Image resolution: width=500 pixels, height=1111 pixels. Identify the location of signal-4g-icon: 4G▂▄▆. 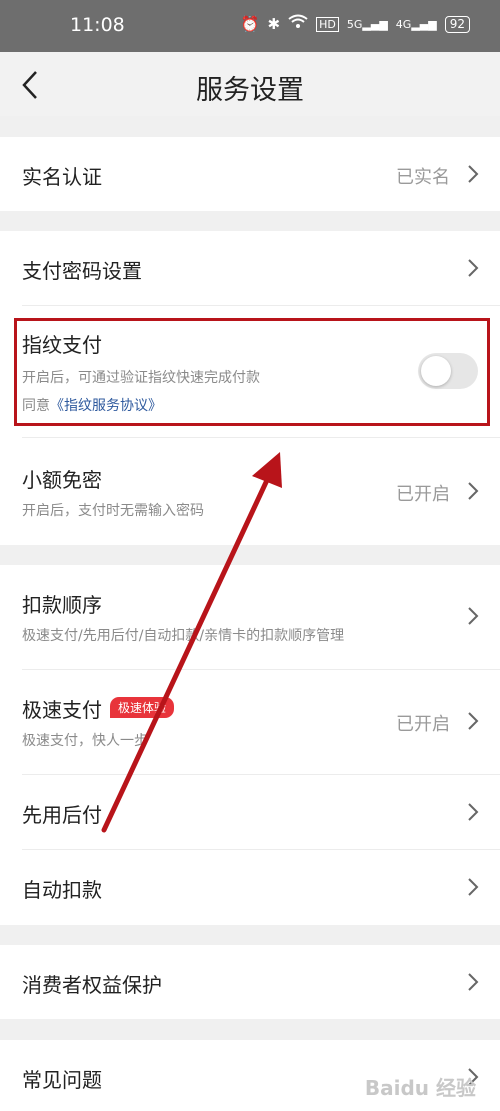
(416, 24).